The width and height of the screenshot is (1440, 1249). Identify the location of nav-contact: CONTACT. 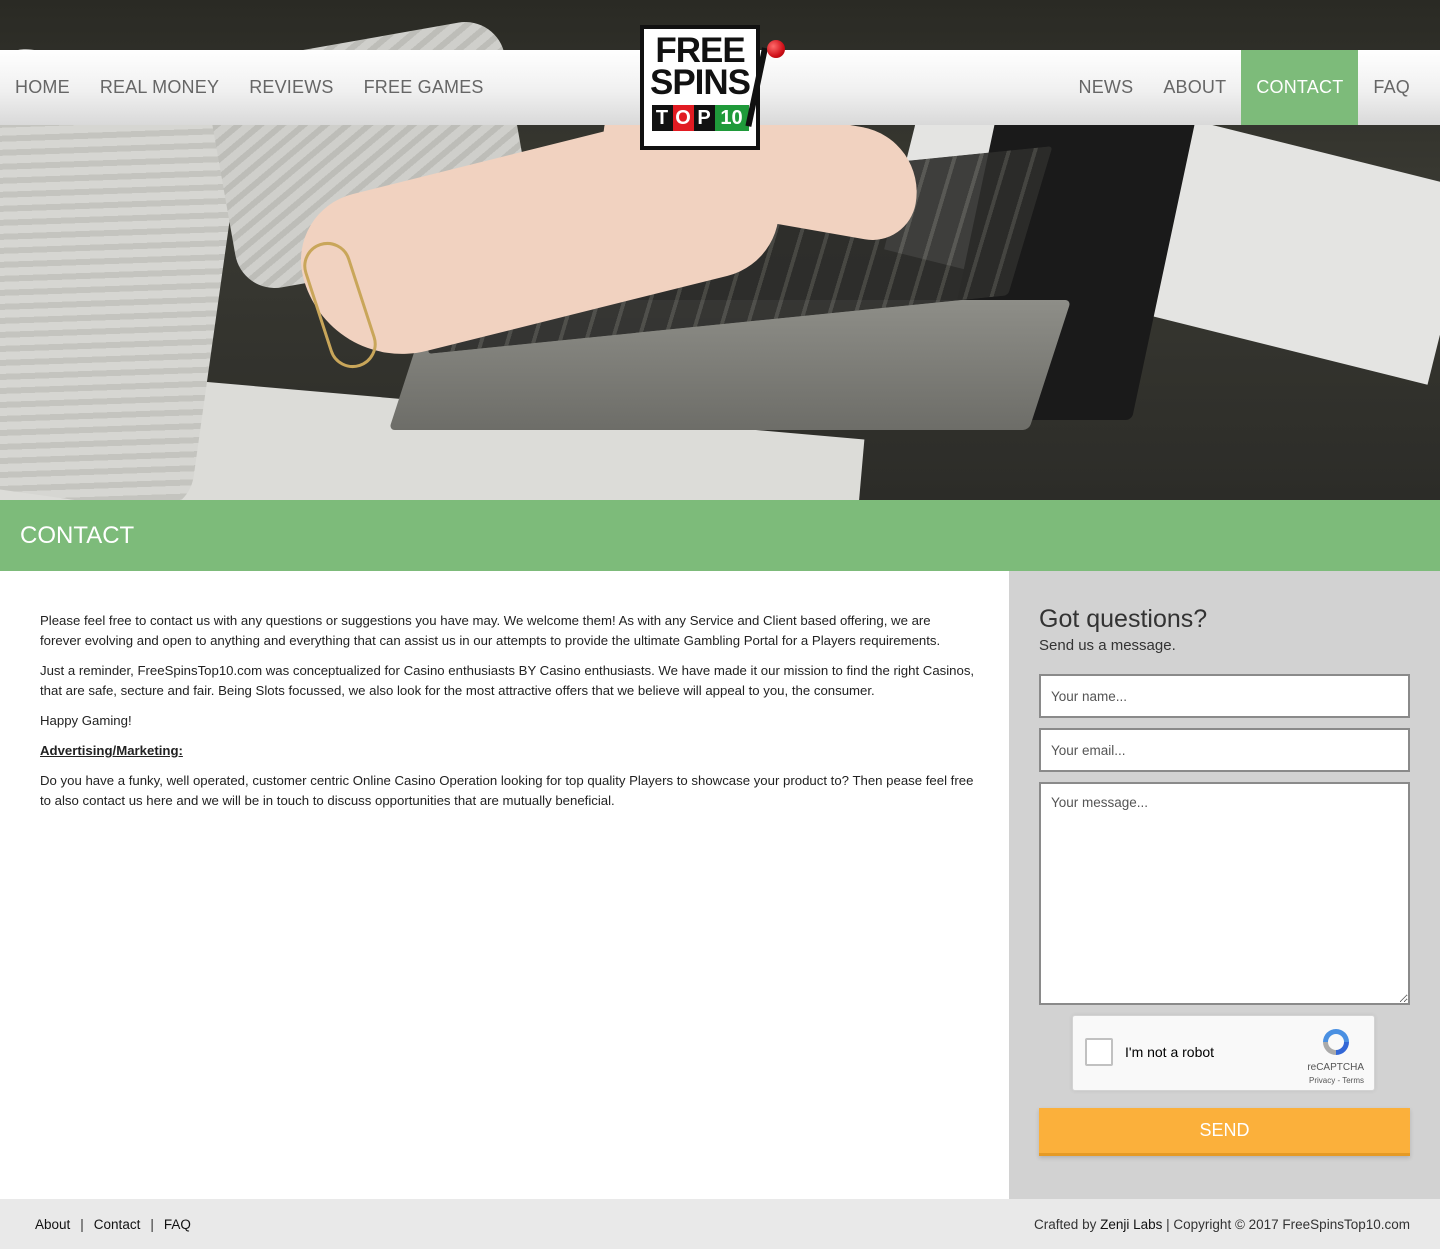
(1300, 87).